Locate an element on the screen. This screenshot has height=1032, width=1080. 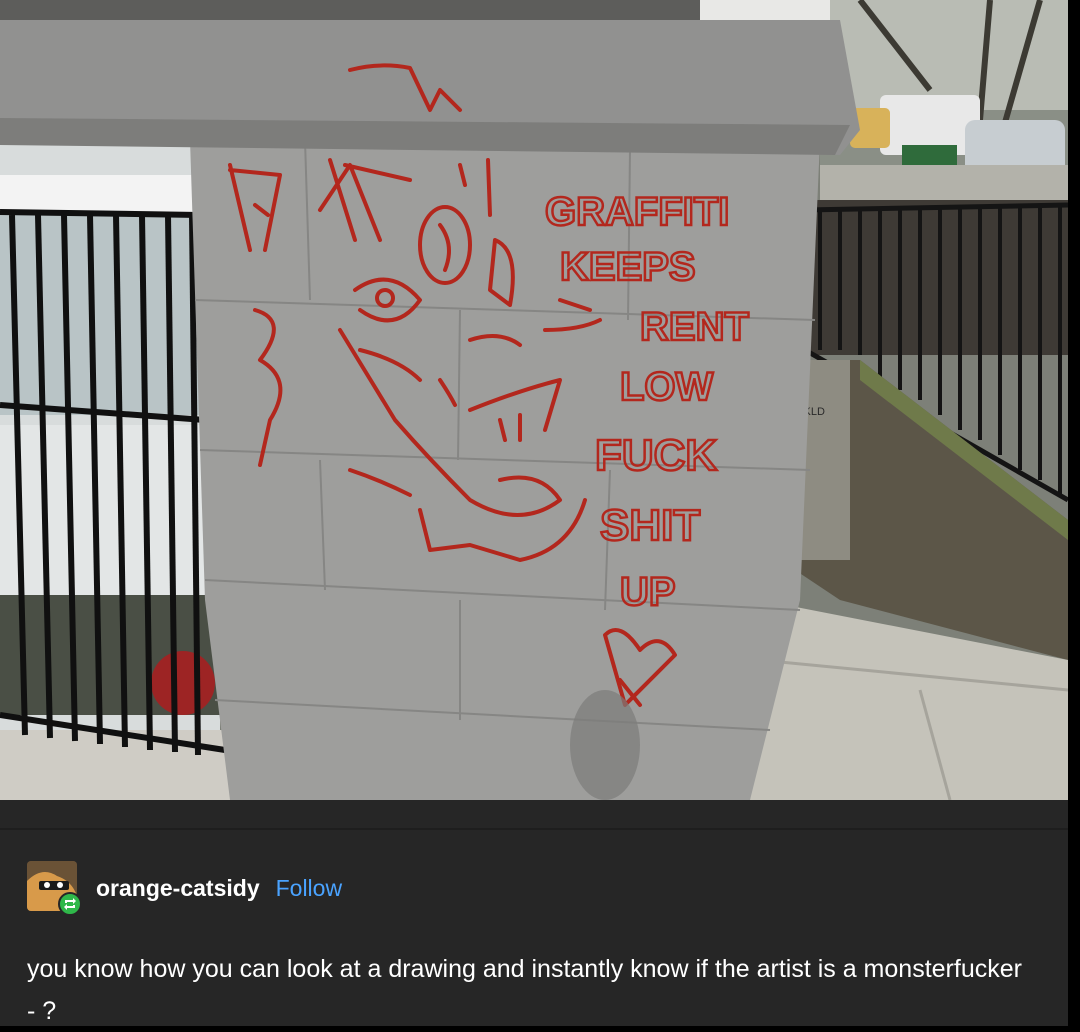
screen-edge is located at coordinates (1074, 513).